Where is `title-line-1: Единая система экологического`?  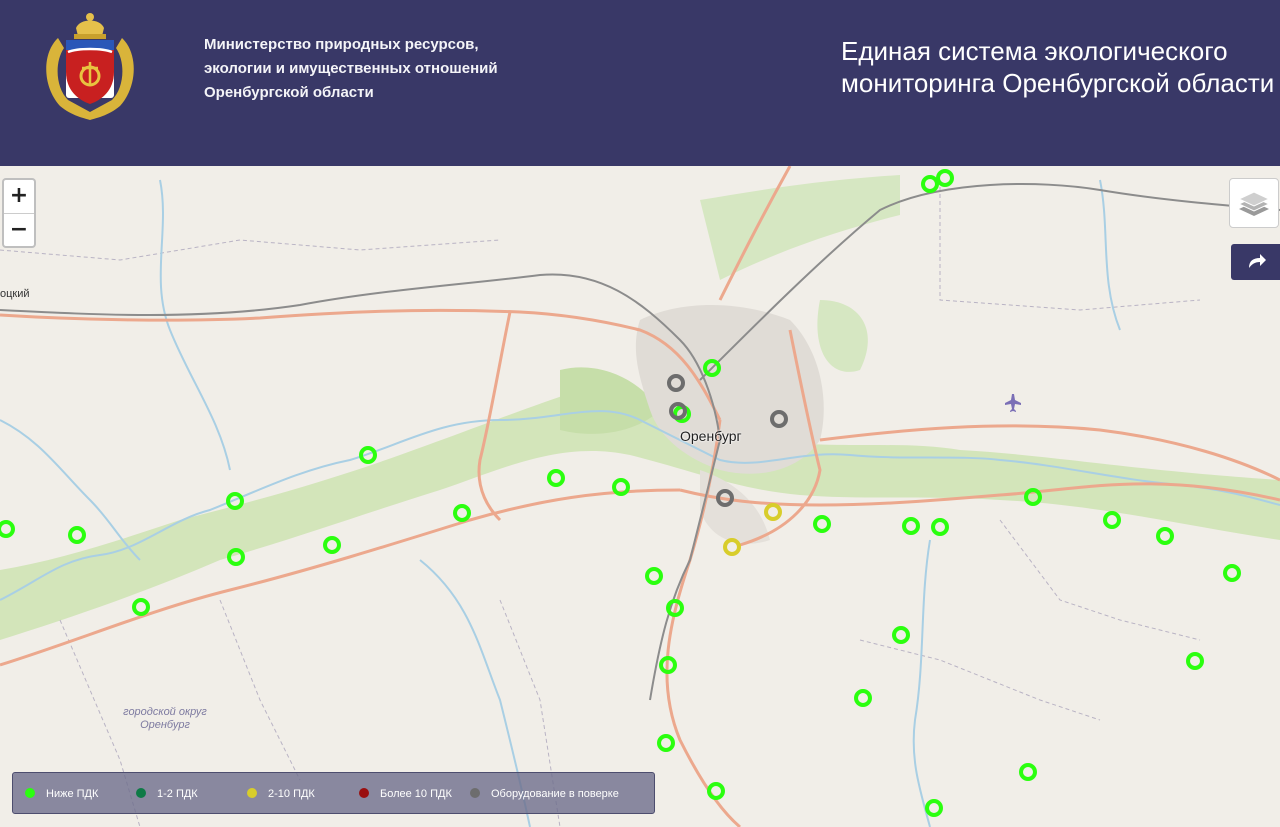 title-line-1: Единая система экологического is located at coordinates (1034, 51).